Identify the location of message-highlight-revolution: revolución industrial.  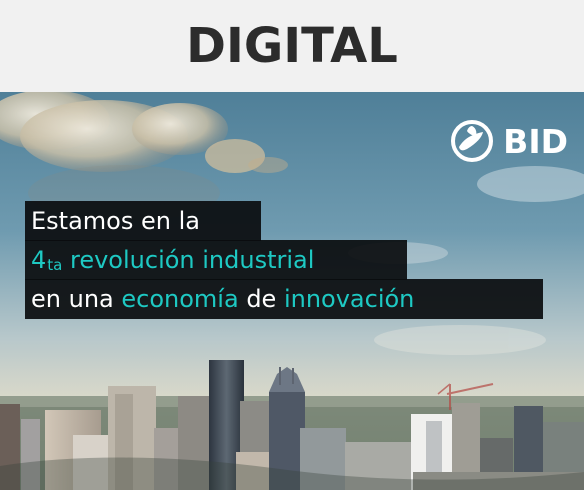
(188, 260).